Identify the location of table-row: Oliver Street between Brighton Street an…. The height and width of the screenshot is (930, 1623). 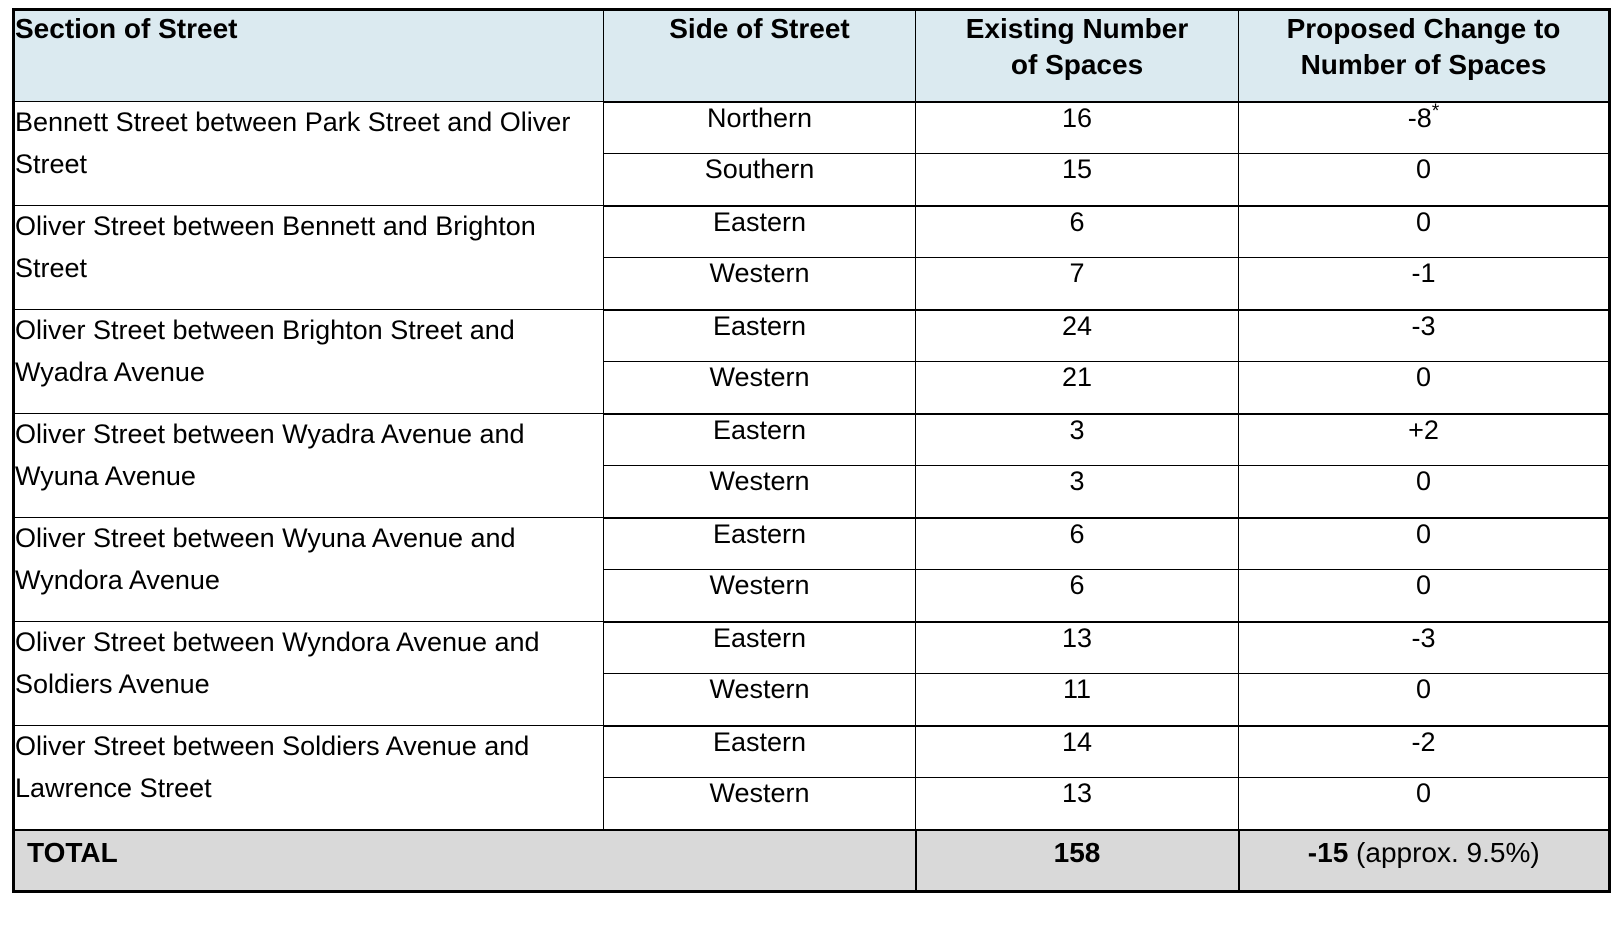
(811, 361).